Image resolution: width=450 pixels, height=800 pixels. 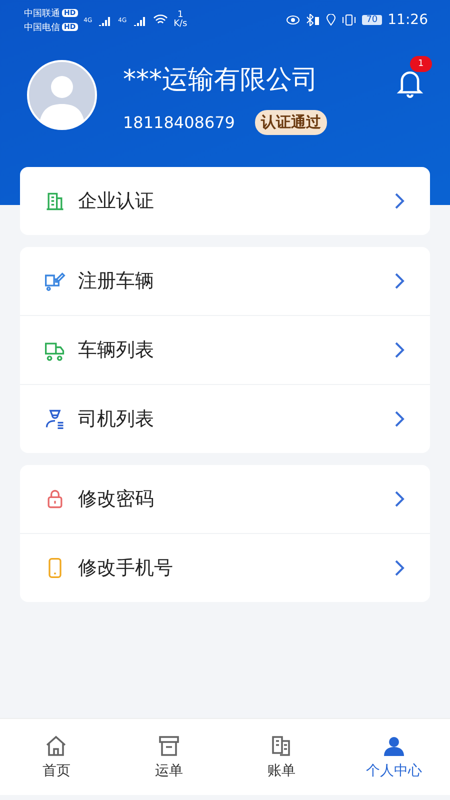 I want to click on bluetooth-icon, so click(x=313, y=20).